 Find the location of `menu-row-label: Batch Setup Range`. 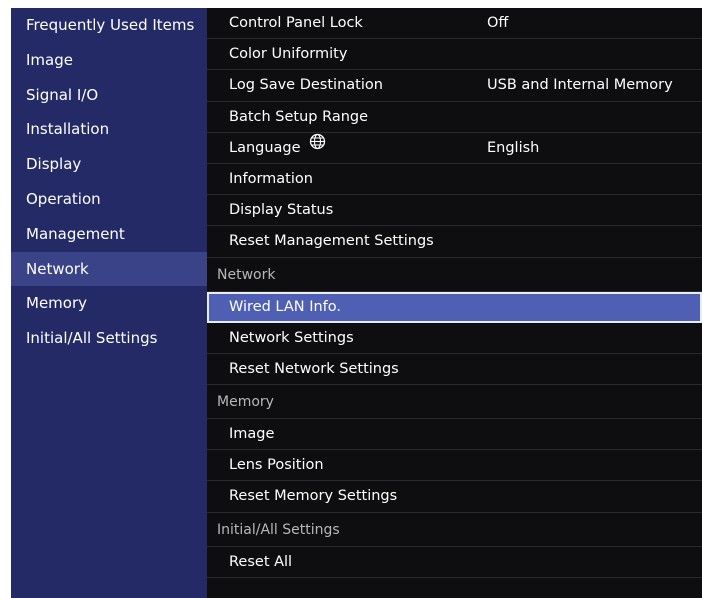

menu-row-label: Batch Setup Range is located at coordinates (299, 116).